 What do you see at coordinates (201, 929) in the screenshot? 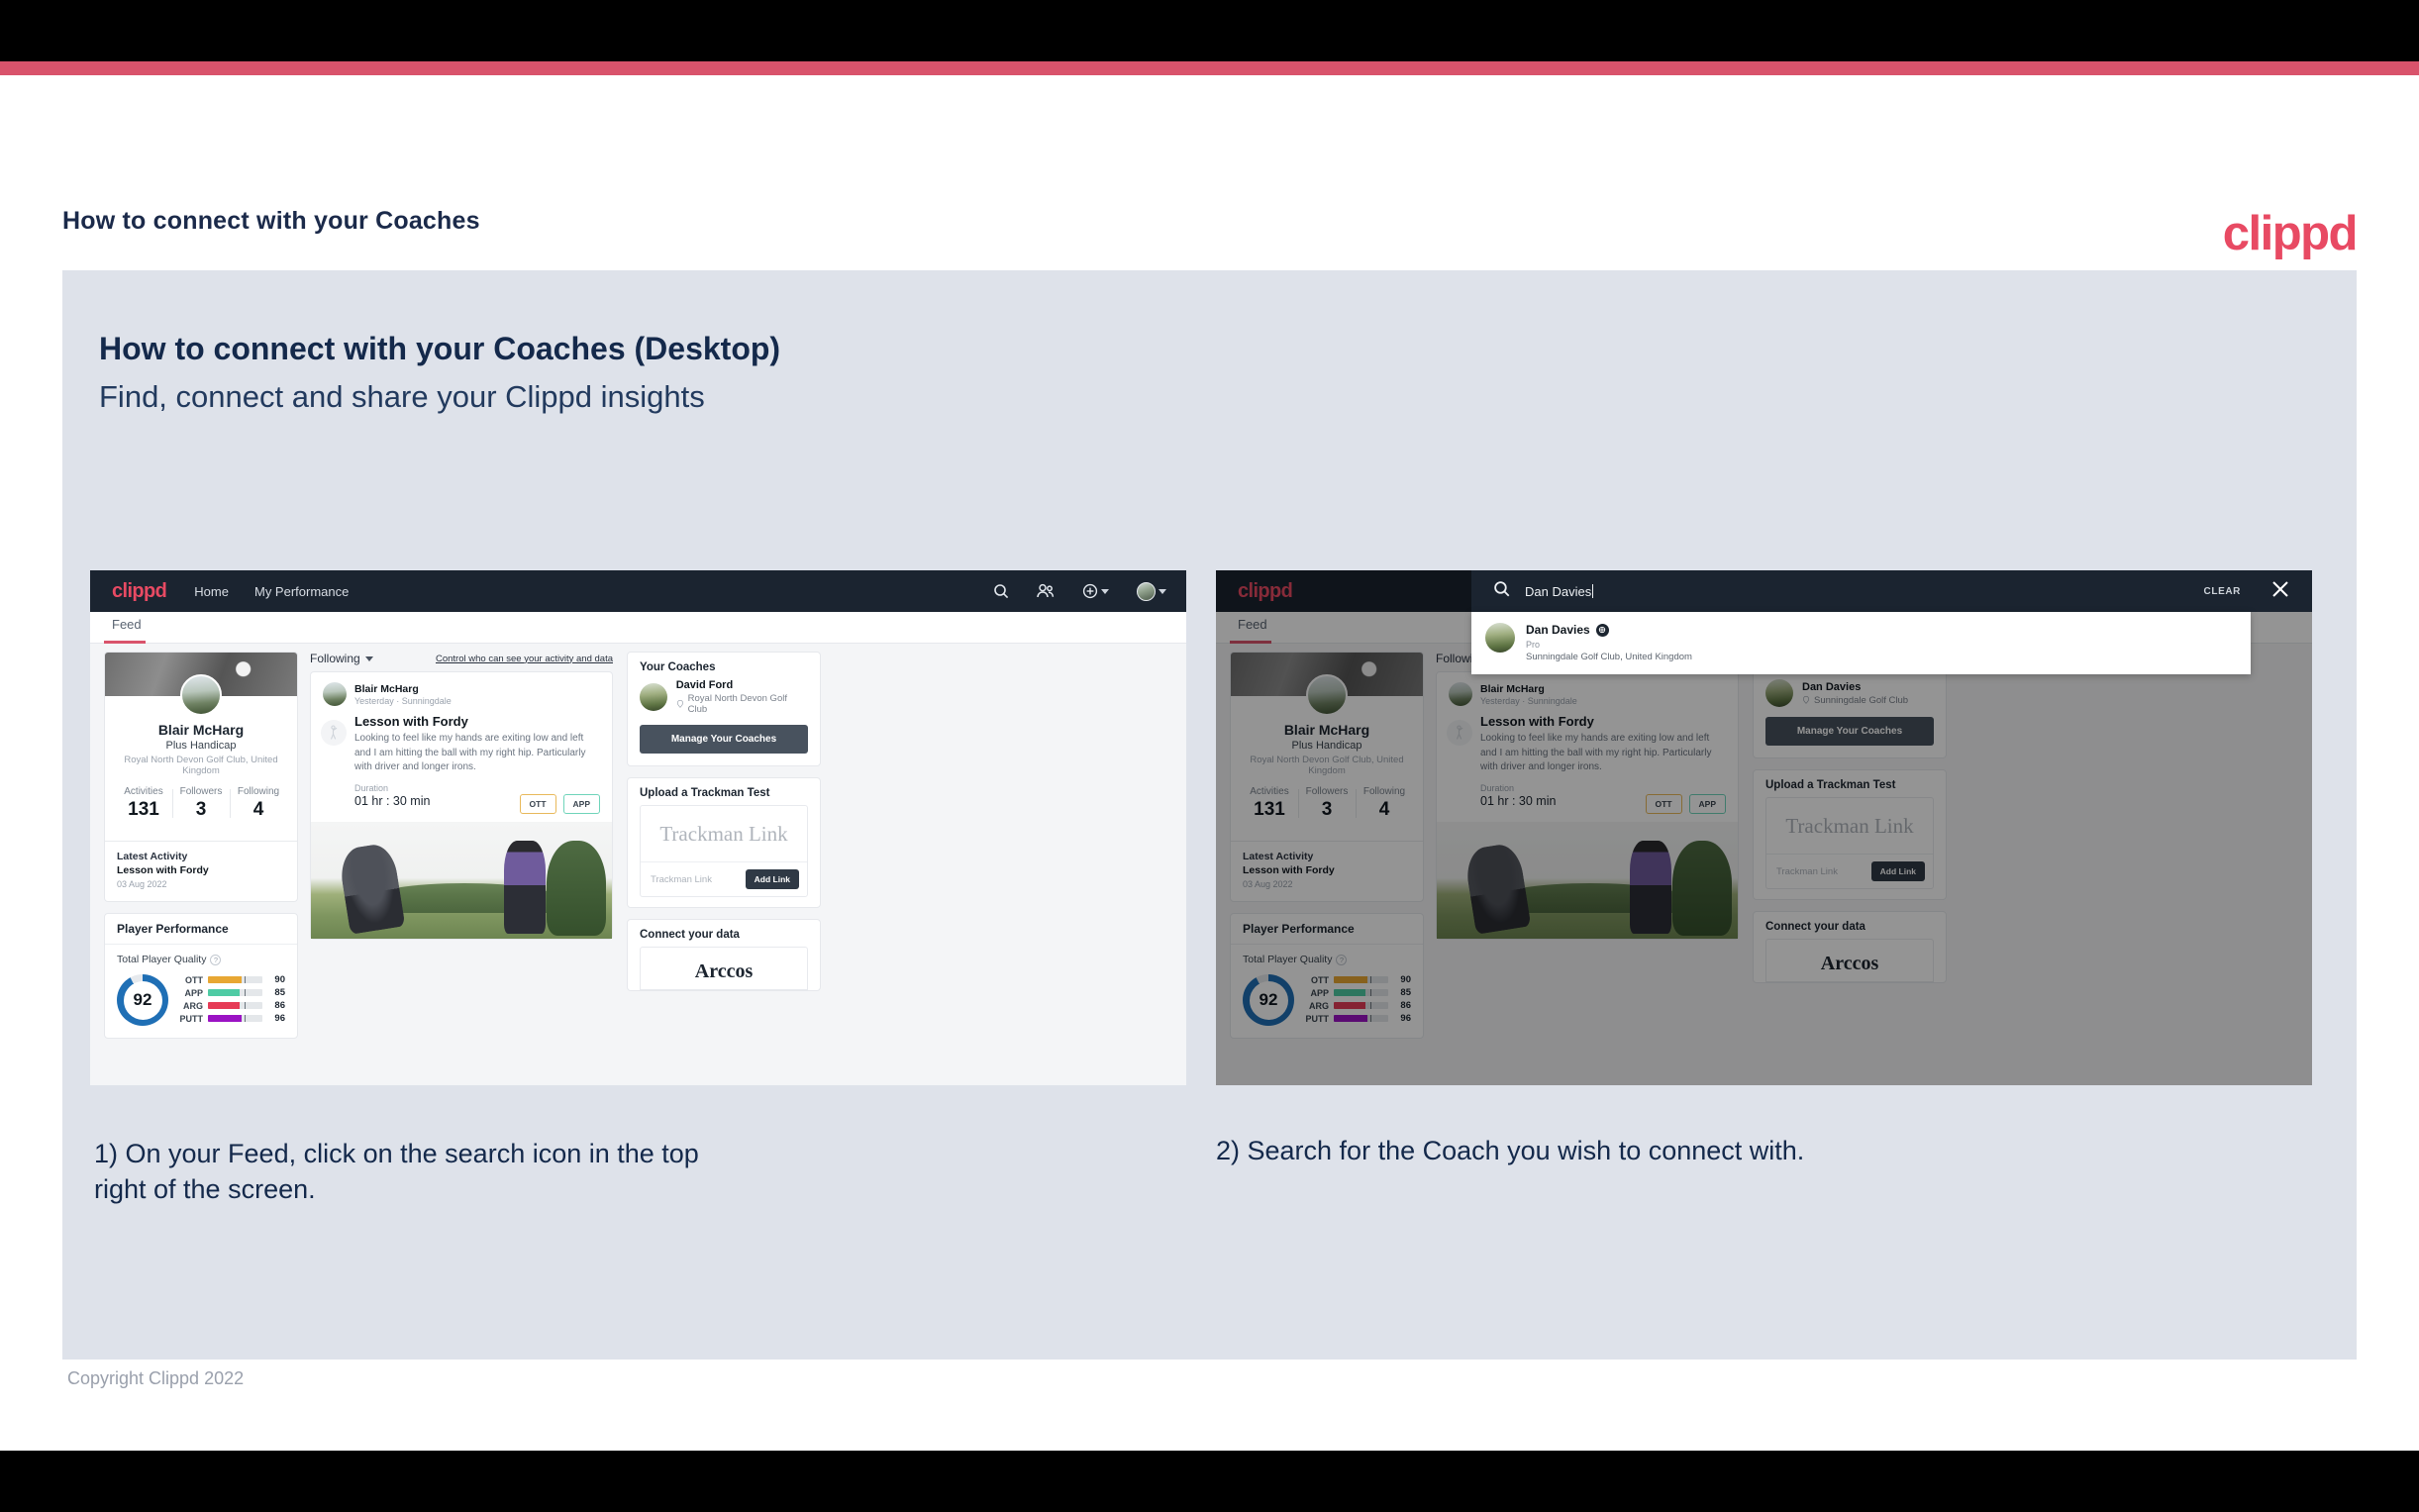
I see `performance-card-title: Player Performance` at bounding box center [201, 929].